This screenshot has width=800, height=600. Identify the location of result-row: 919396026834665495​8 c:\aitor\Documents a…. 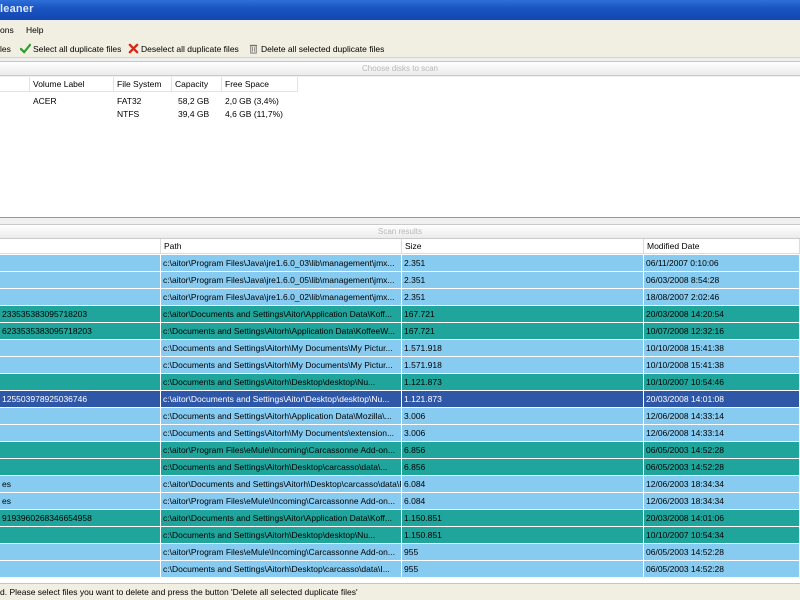
(400, 518).